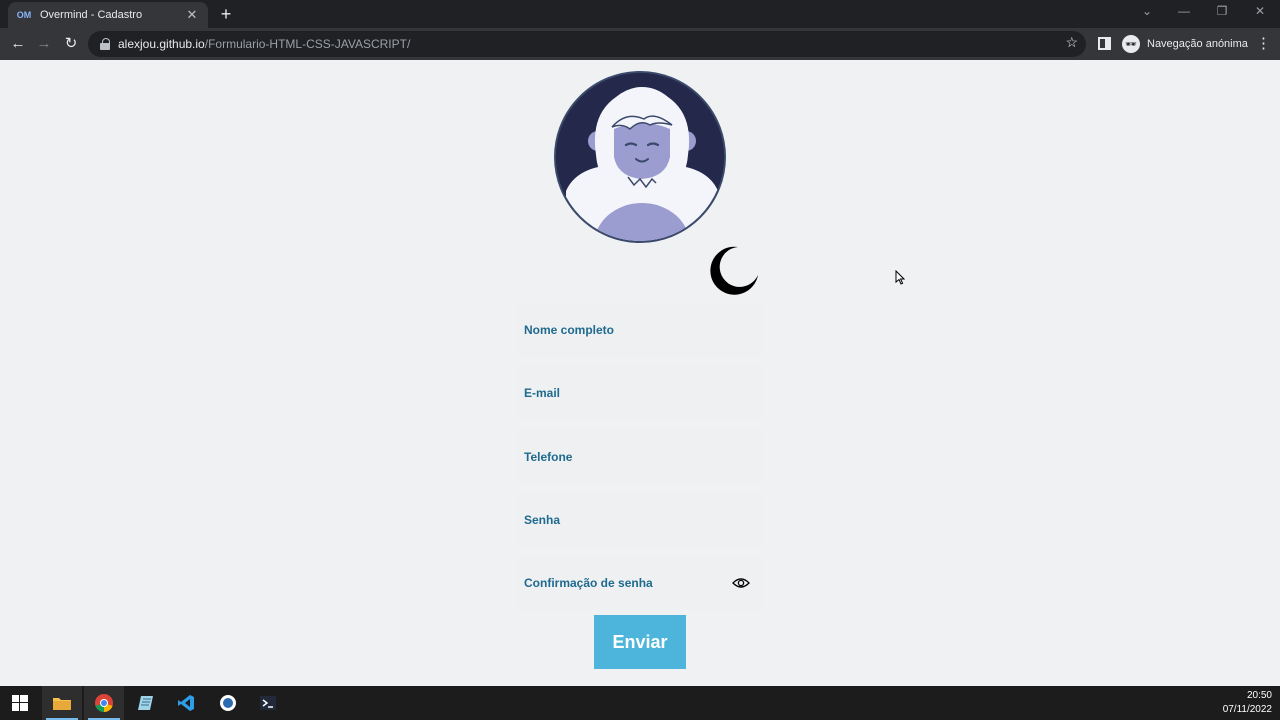 The height and width of the screenshot is (720, 1280). I want to click on password-field: Senha, so click(640, 520).